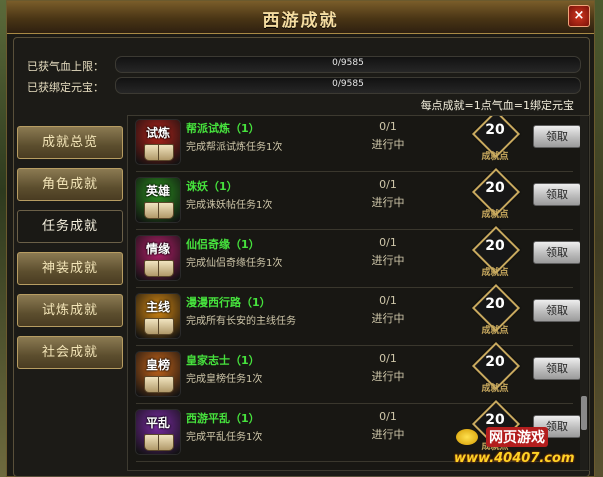 The image size is (603, 477). What do you see at coordinates (158, 142) in the screenshot?
I see `achievement-badge-icon: 试炼` at bounding box center [158, 142].